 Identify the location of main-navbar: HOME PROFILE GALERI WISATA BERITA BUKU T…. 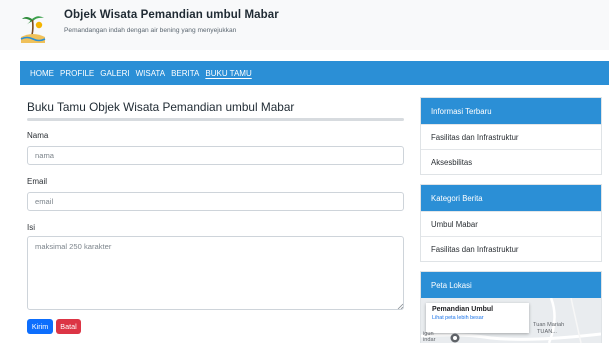
(314, 73).